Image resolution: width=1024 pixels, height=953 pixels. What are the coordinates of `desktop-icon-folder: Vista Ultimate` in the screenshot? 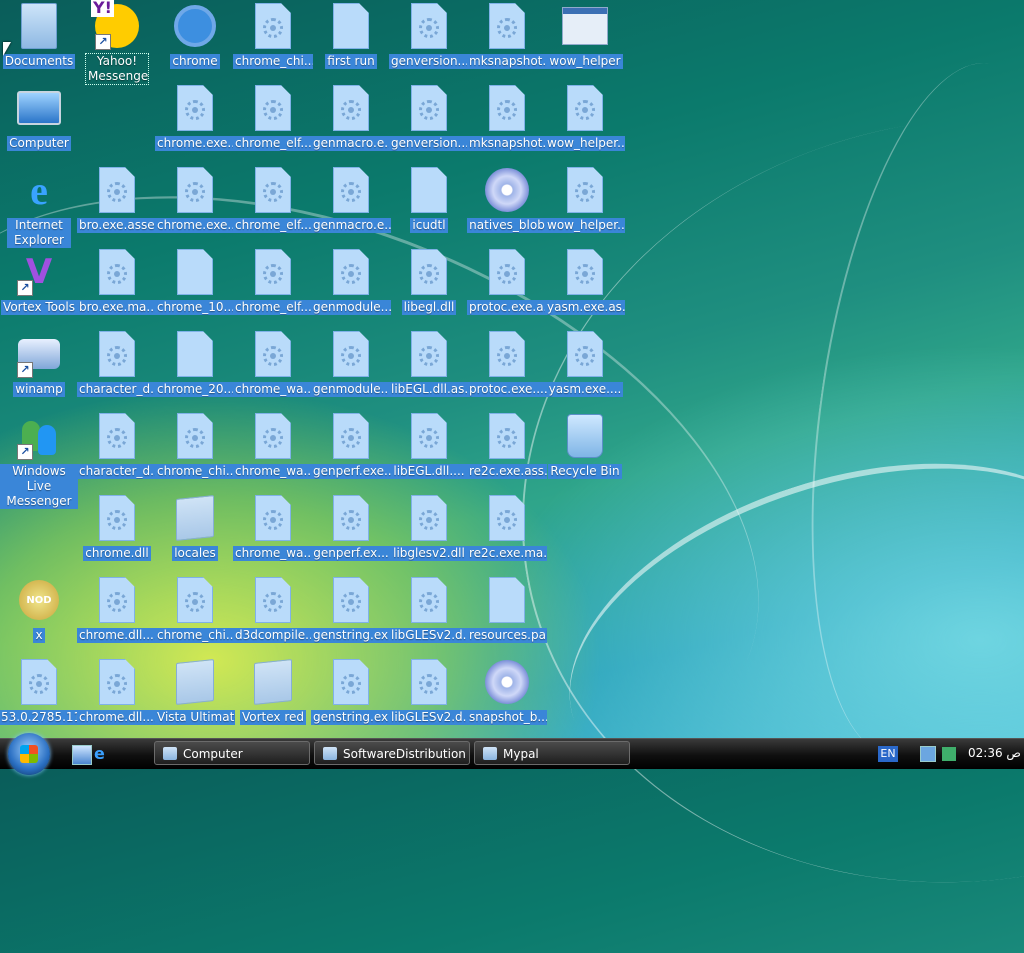 It's located at (195, 691).